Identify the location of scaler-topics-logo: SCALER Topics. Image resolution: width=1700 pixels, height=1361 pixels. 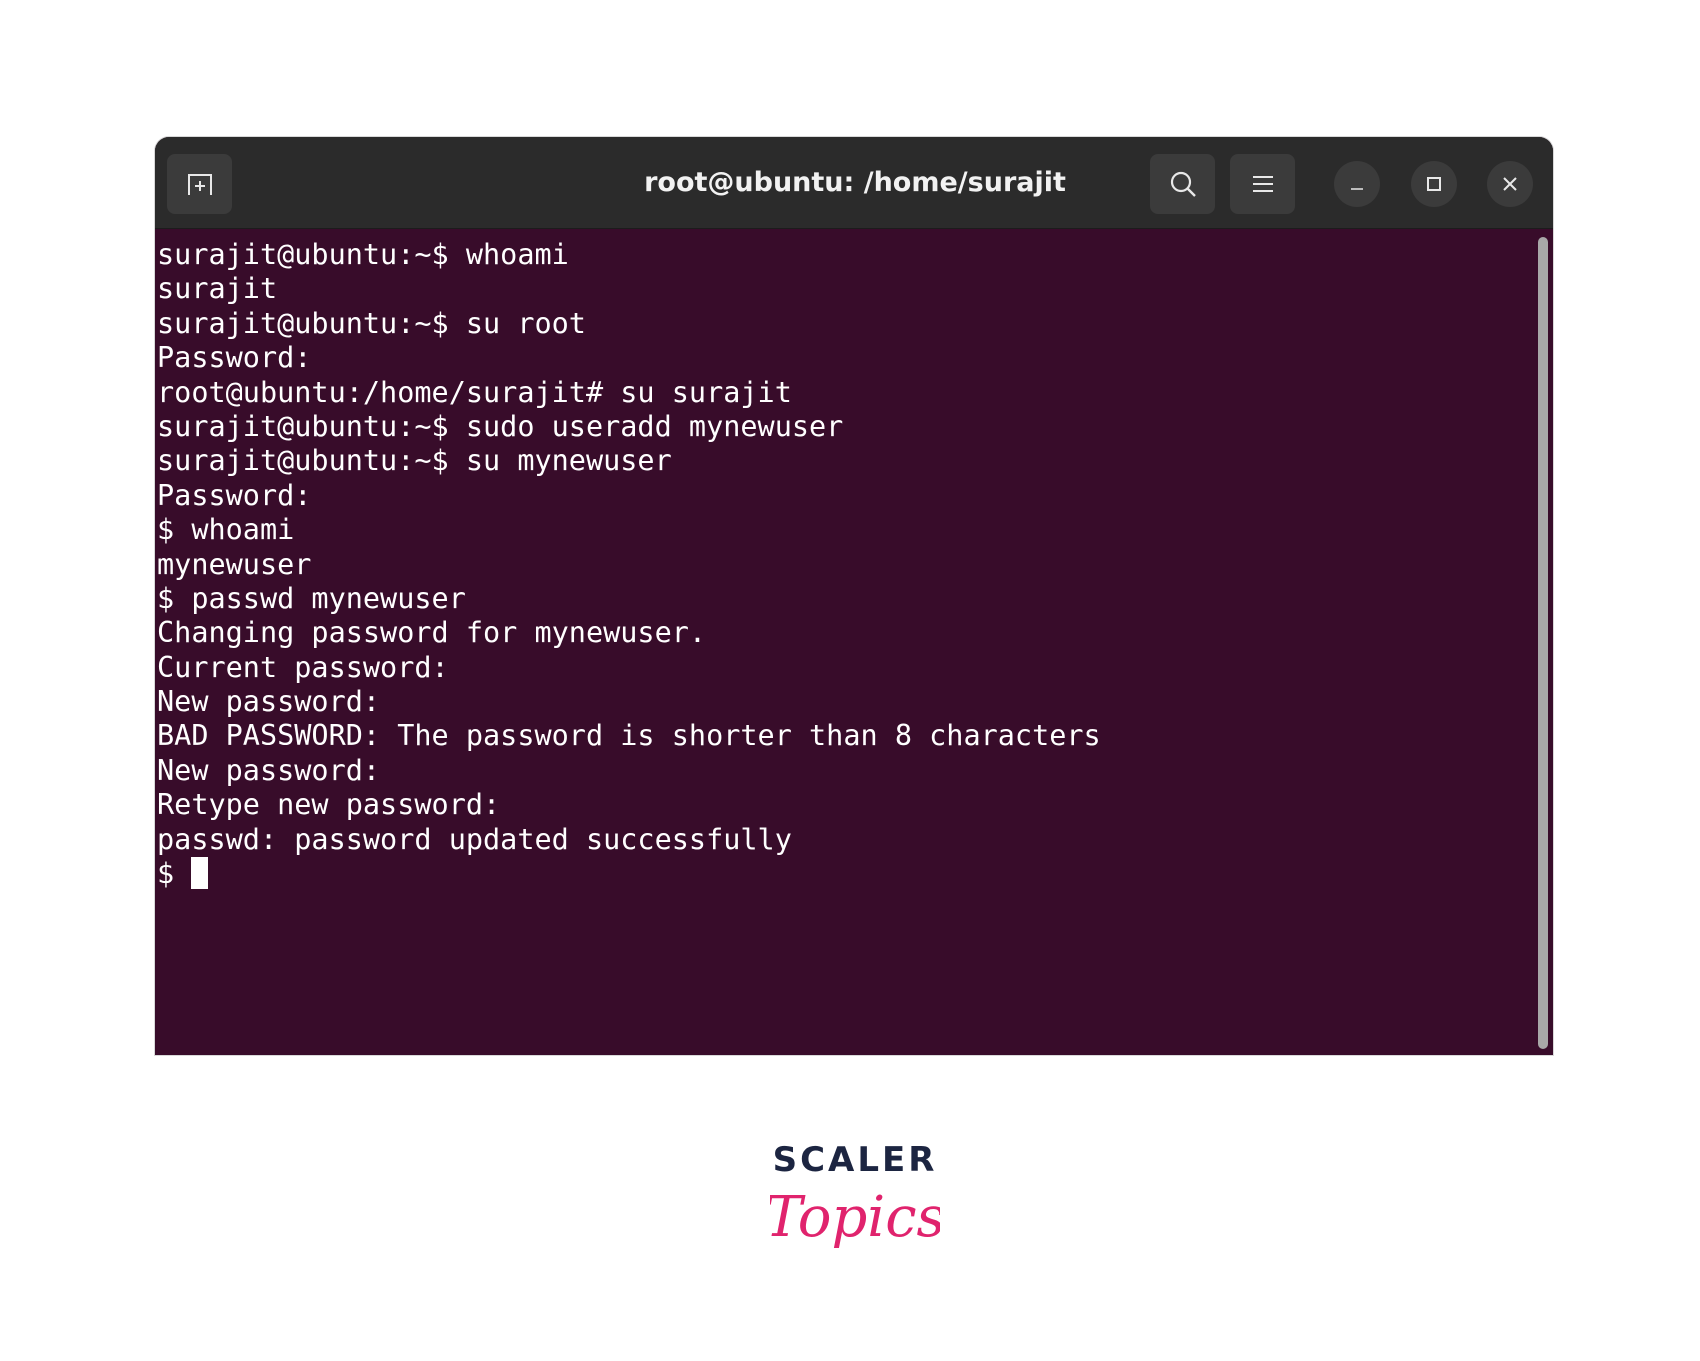
(855, 1210).